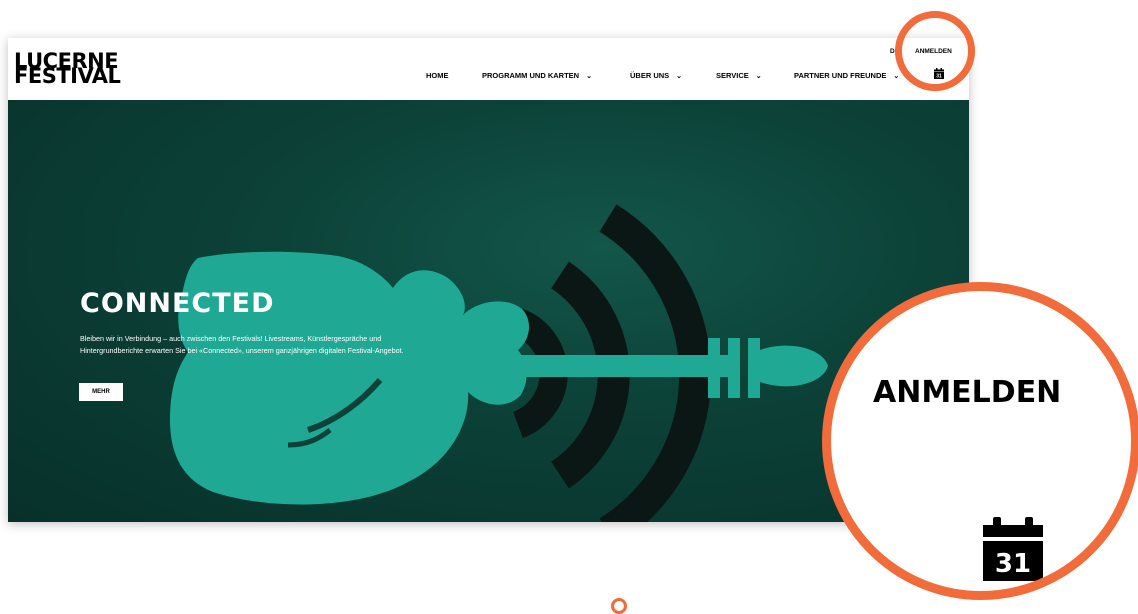 Image resolution: width=1138 pixels, height=614 pixels. I want to click on calendar-icon: 31, so click(1013, 549).